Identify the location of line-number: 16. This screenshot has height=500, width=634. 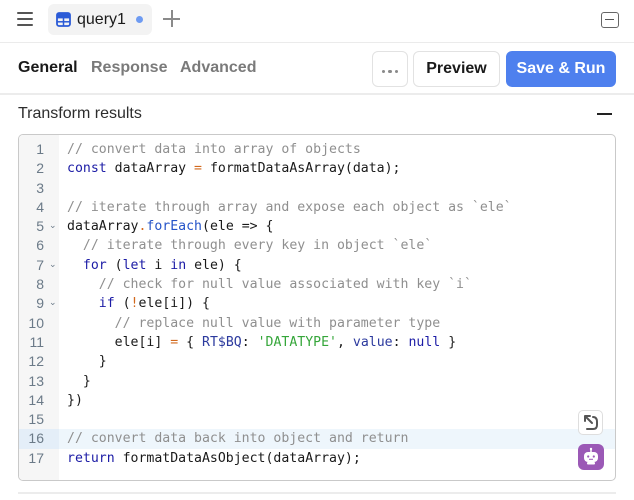
(39, 439).